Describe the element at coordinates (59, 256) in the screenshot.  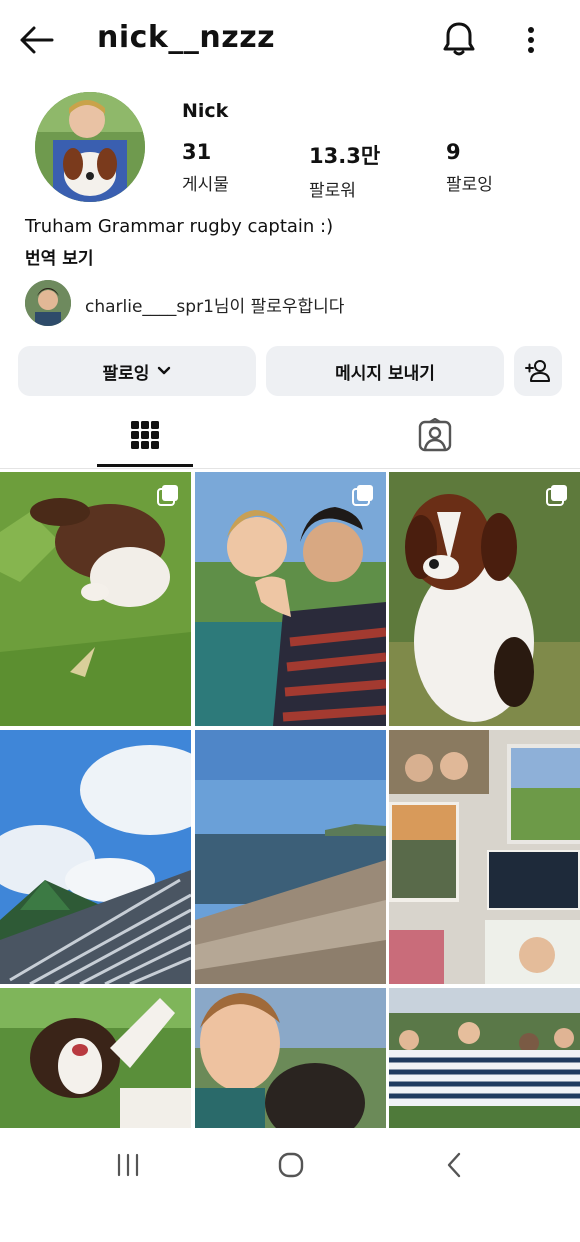
I see `translate-link: 번역 보기` at that location.